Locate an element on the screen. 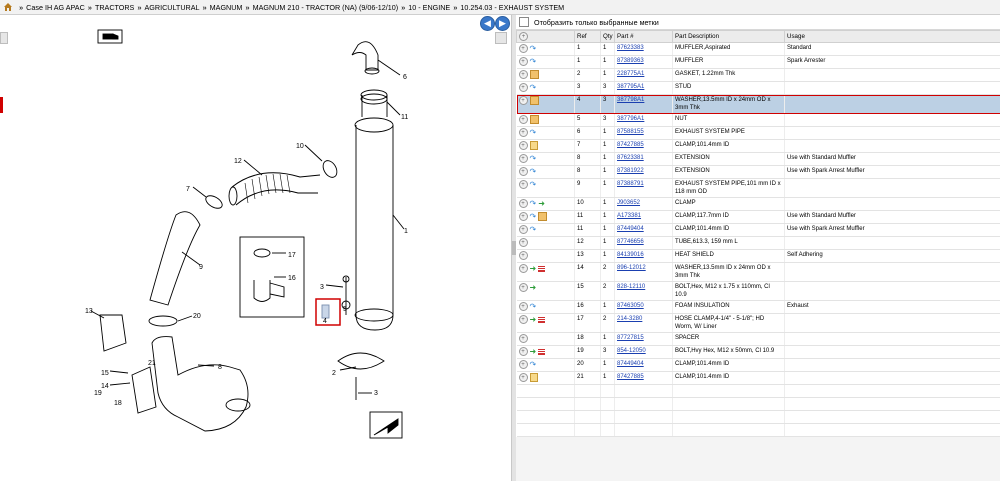 Image resolution: width=1000 pixels, height=481 pixels. cell-part-number-text: 87727815 is located at coordinates (630, 338).